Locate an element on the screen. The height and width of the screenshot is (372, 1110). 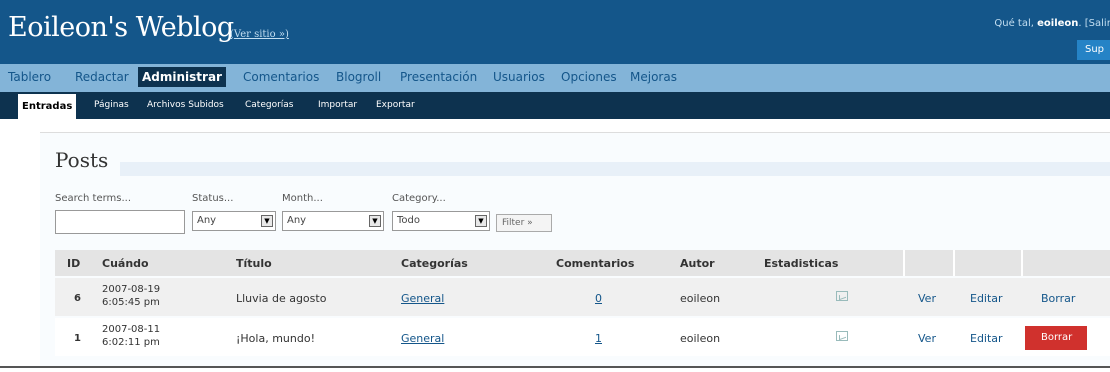
submenu-item-archivos: Archivos Subidos is located at coordinates (185, 105).